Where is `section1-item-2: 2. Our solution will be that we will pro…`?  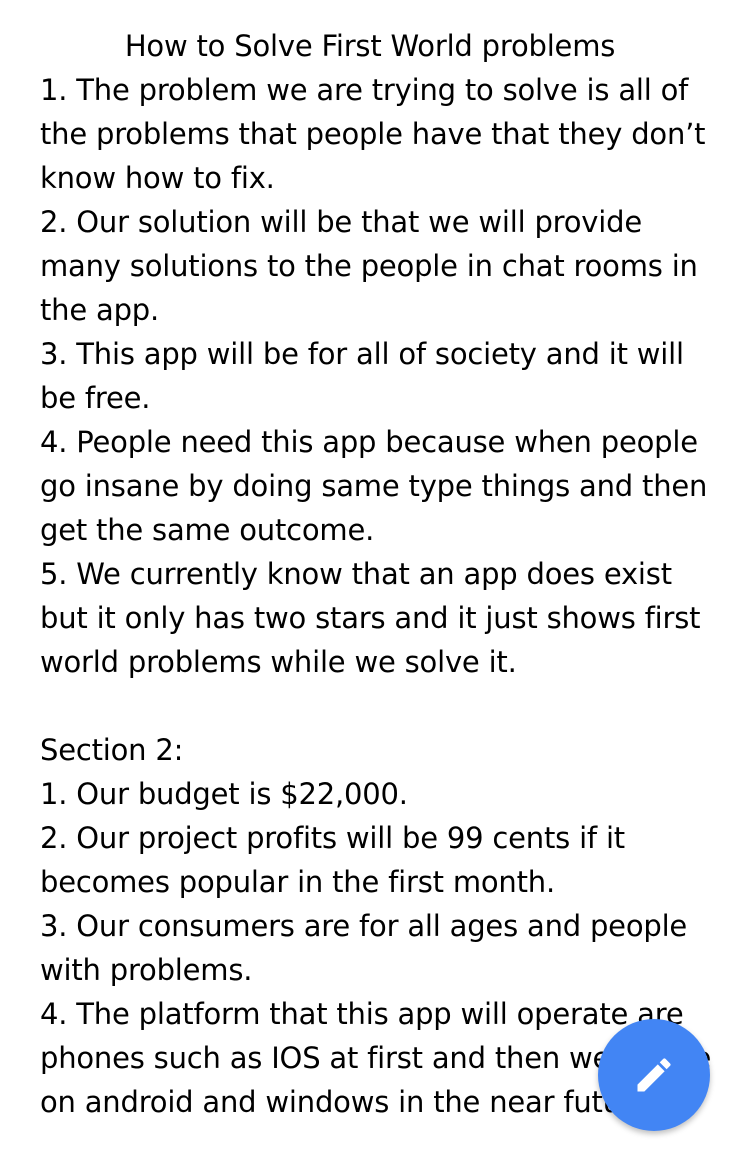 section1-item-2: 2. Our solution will be that we will pro… is located at coordinates (369, 266).